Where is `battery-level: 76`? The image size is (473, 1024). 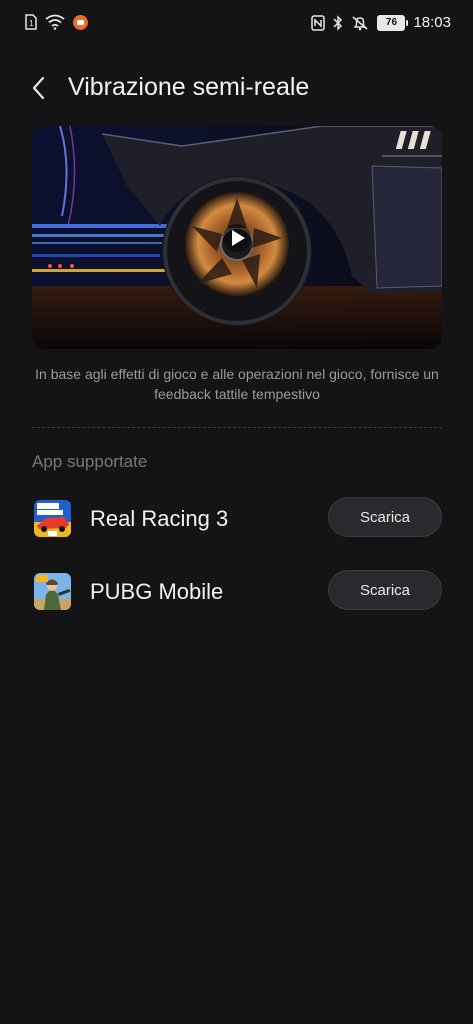 battery-level: 76 is located at coordinates (391, 22).